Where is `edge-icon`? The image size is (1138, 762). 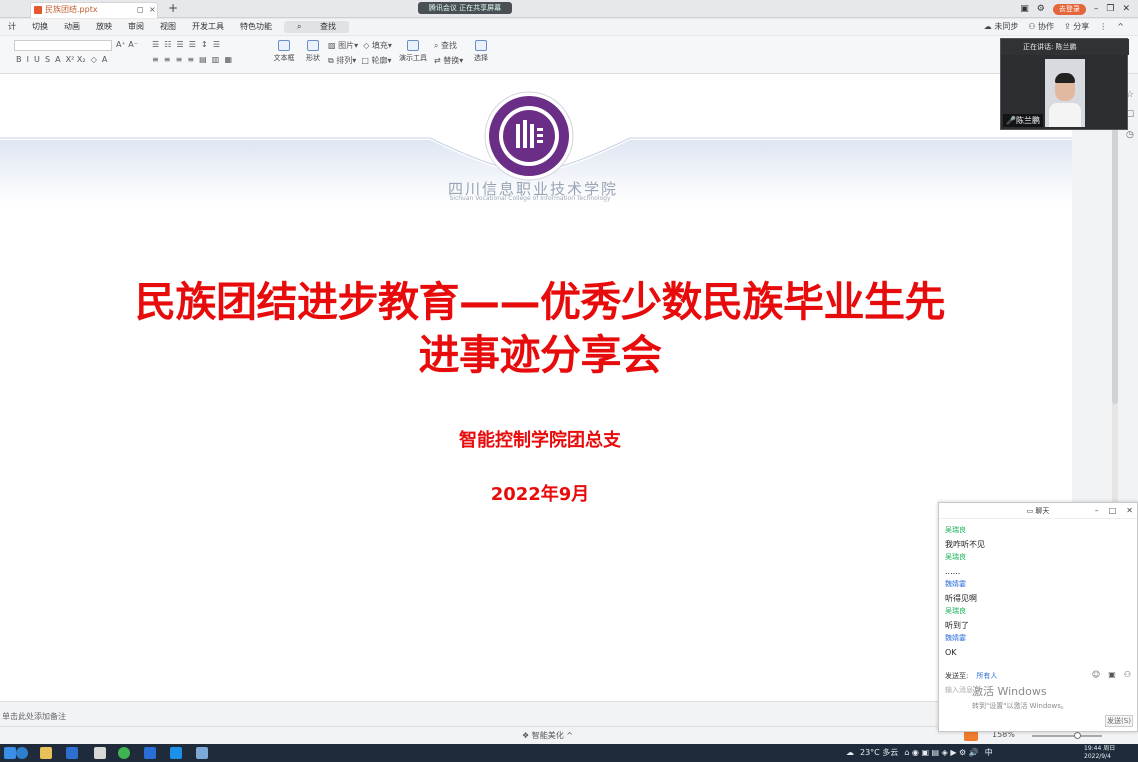 edge-icon is located at coordinates (22, 753).